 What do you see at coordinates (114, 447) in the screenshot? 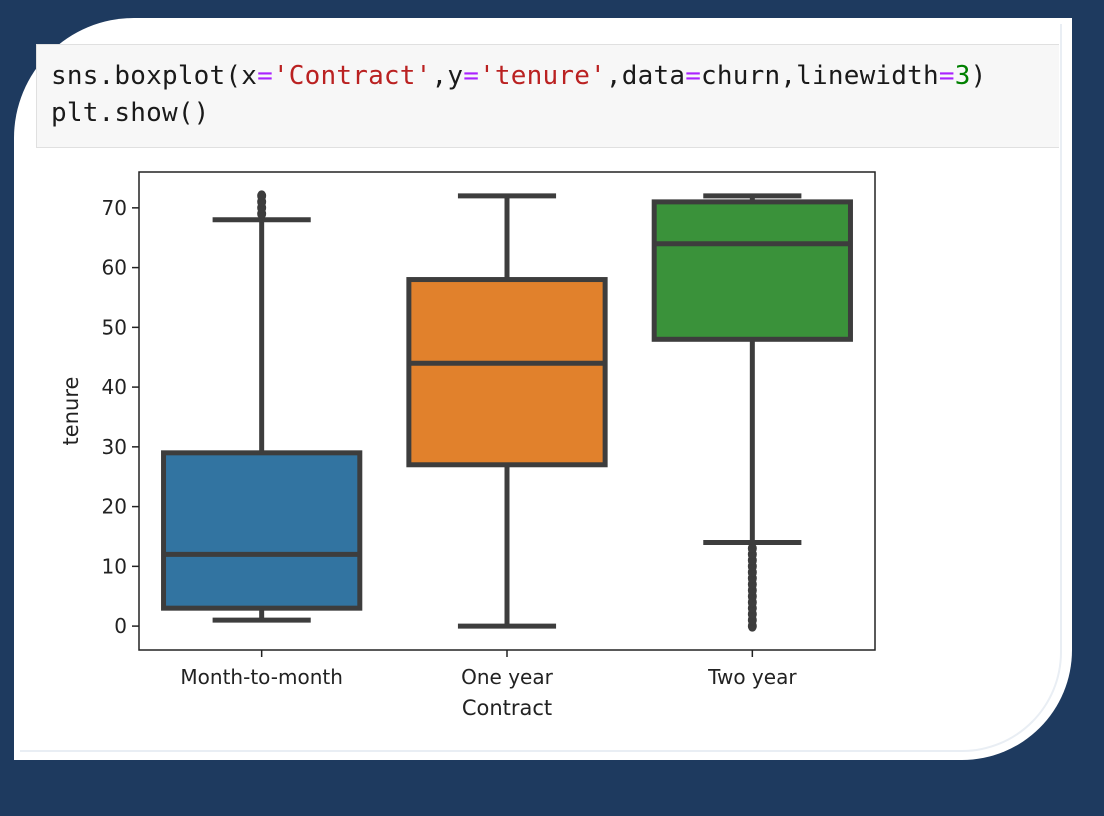
I see `y-tick-label: 30` at bounding box center [114, 447].